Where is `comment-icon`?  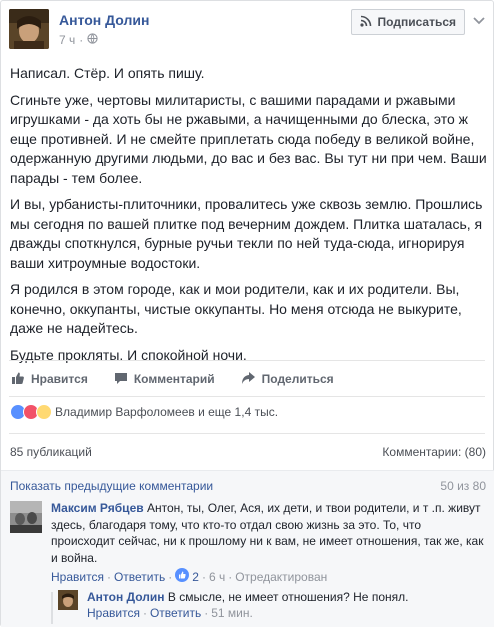 comment-icon is located at coordinates (121, 379).